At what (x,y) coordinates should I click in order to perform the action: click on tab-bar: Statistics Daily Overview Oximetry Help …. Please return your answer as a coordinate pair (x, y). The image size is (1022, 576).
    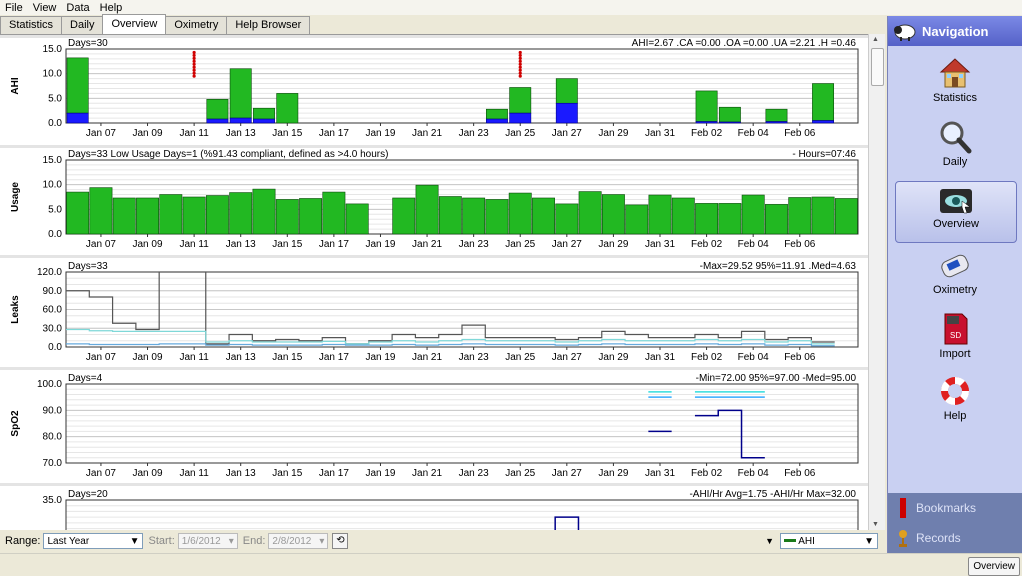
    Looking at the image, I should click on (155, 24).